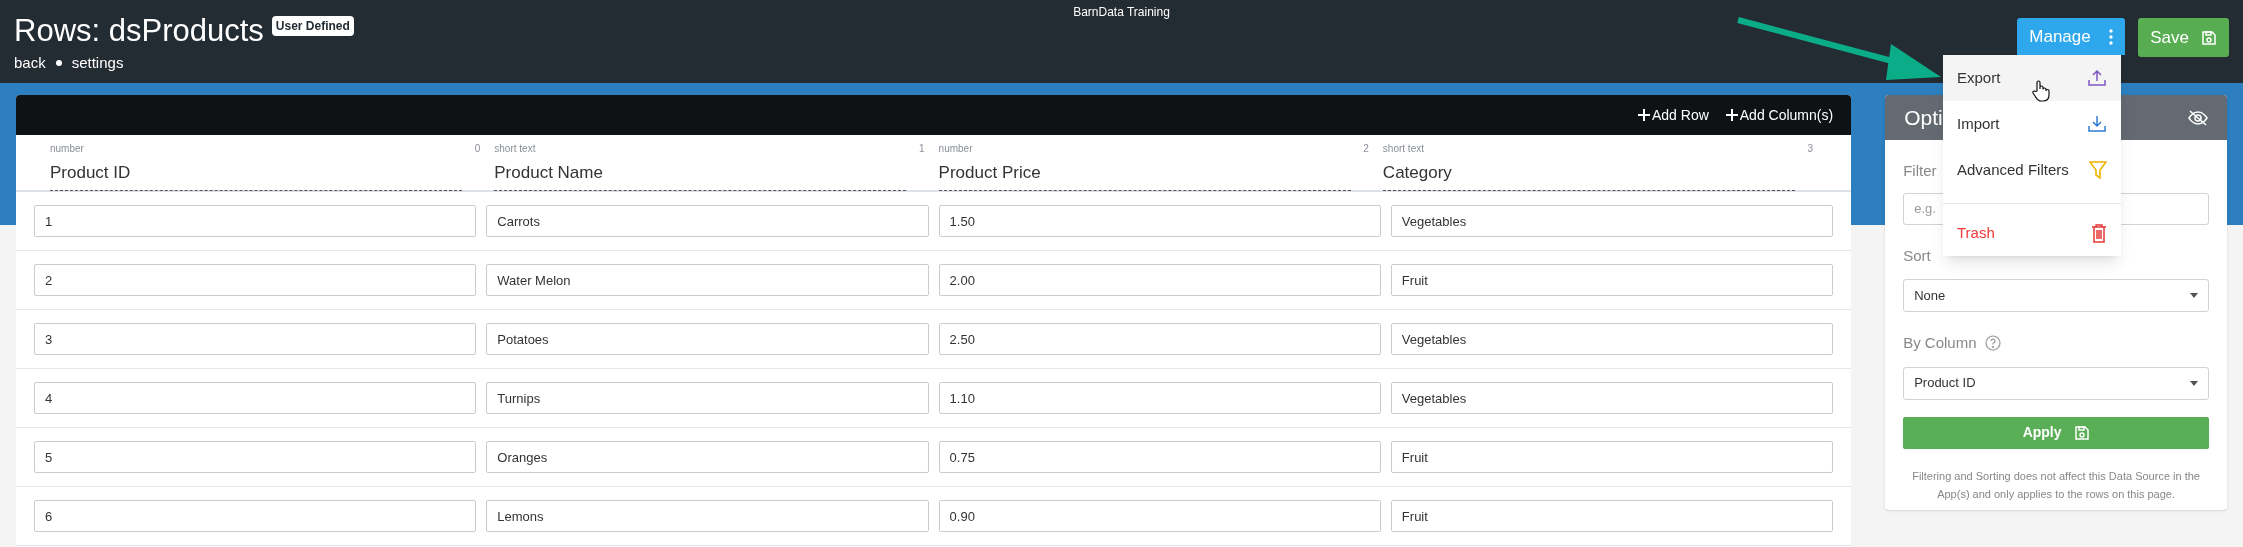 This screenshot has width=2243, height=547. I want to click on column-index: 0, so click(477, 149).